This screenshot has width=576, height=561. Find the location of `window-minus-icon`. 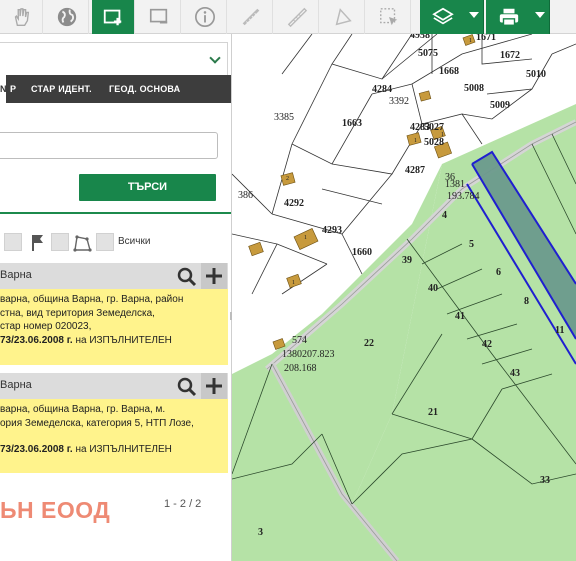

window-minus-icon is located at coordinates (158, 16).